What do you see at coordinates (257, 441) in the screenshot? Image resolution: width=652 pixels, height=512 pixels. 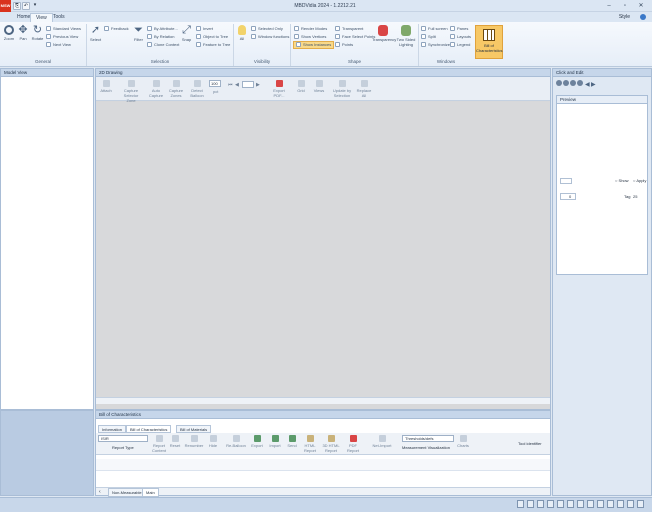 I see `export-button: Export` at bounding box center [257, 441].